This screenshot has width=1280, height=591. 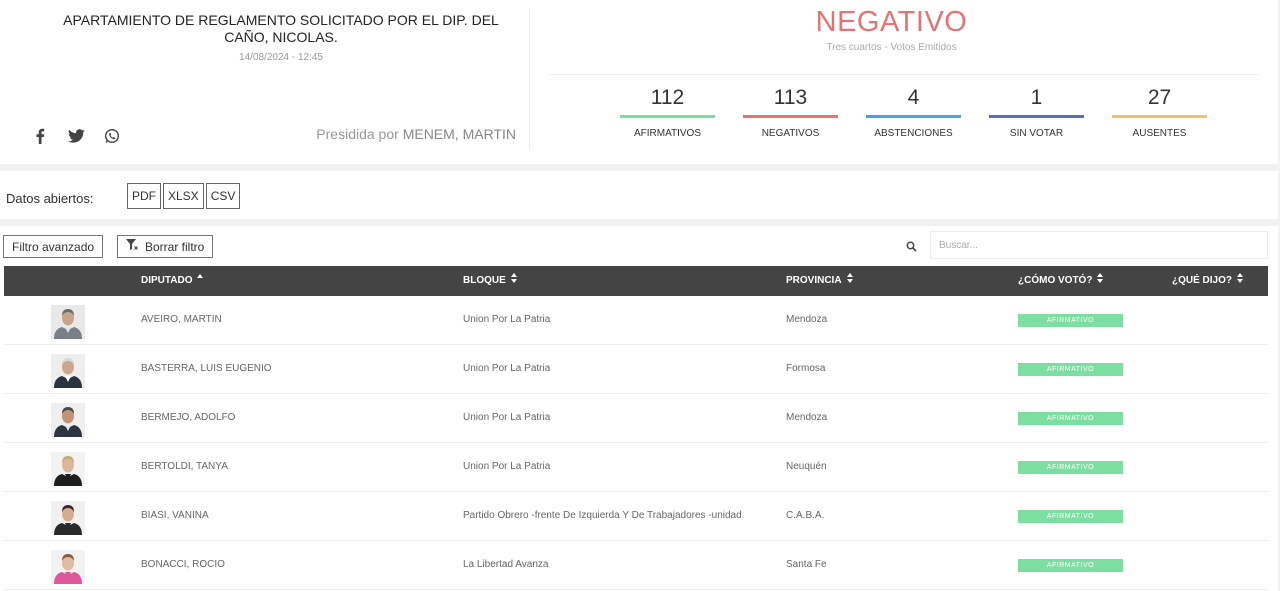 What do you see at coordinates (200, 281) in the screenshot?
I see `sort-asc-icon` at bounding box center [200, 281].